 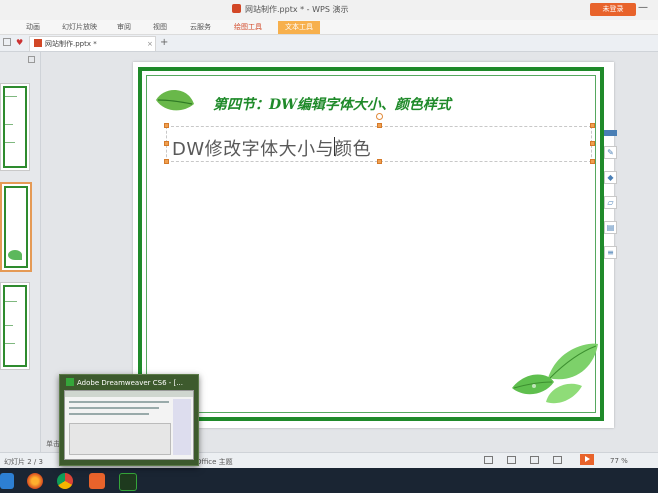 What do you see at coordinates (648, 9) in the screenshot?
I see `minimize-icon: —` at bounding box center [648, 9].